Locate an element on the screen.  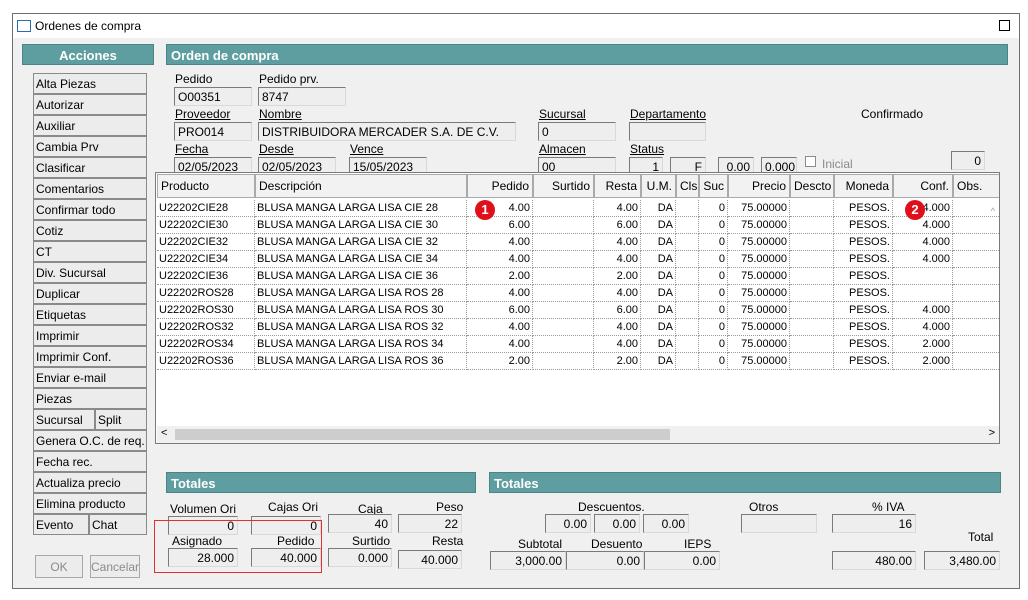
descuento-field-3: 0.00 is located at coordinates (666, 523).